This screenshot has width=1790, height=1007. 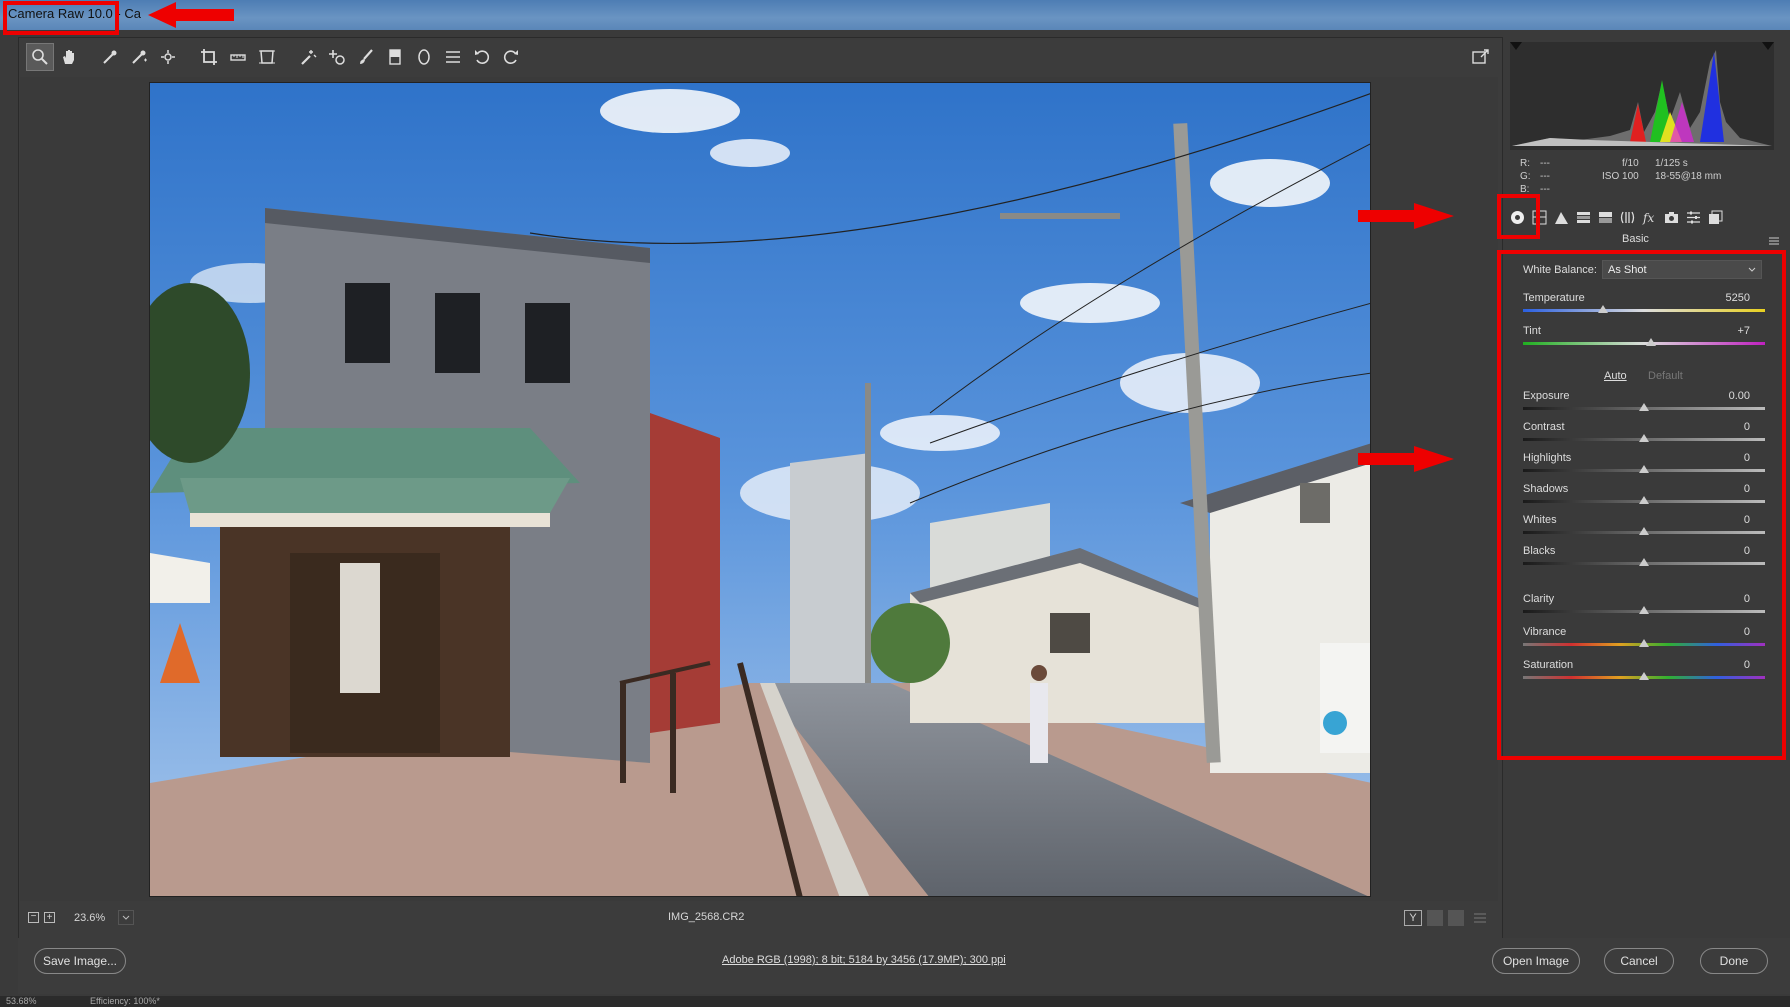 I want to click on mountain-icon, so click(x=1561, y=217).